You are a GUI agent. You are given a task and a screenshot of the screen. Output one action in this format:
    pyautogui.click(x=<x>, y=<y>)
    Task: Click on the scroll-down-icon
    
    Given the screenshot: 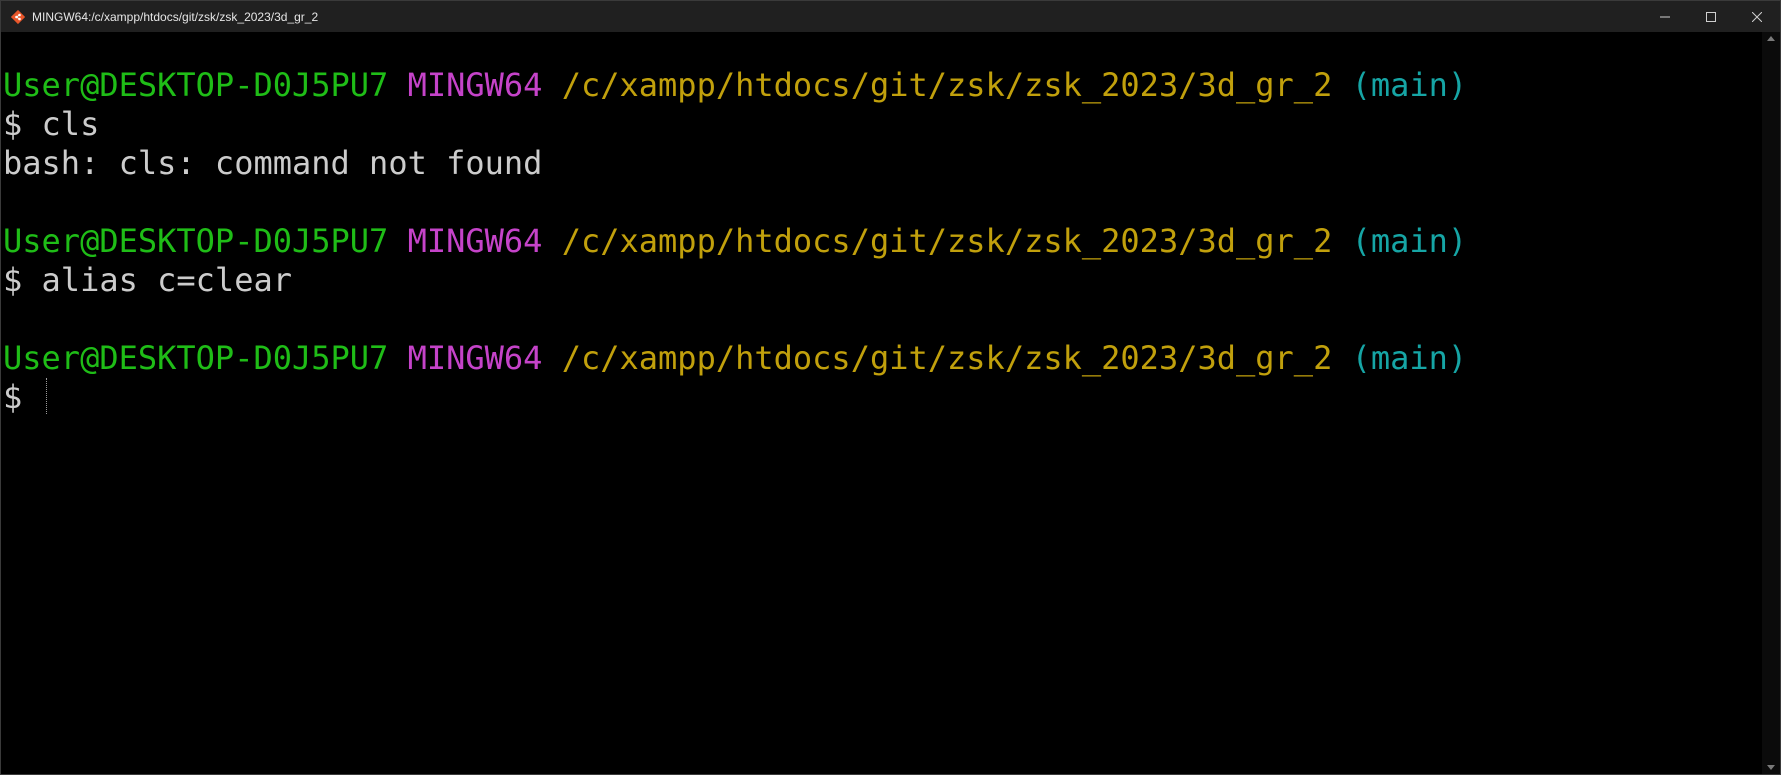 What is the action you would take?
    pyautogui.click(x=1771, y=767)
    